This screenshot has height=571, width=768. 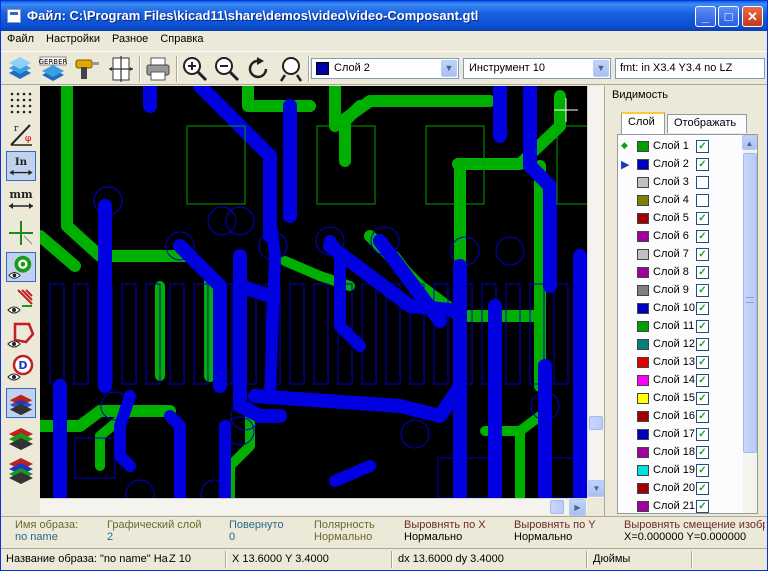 I want to click on show-dcodes-icon: D, so click(x=21, y=368).